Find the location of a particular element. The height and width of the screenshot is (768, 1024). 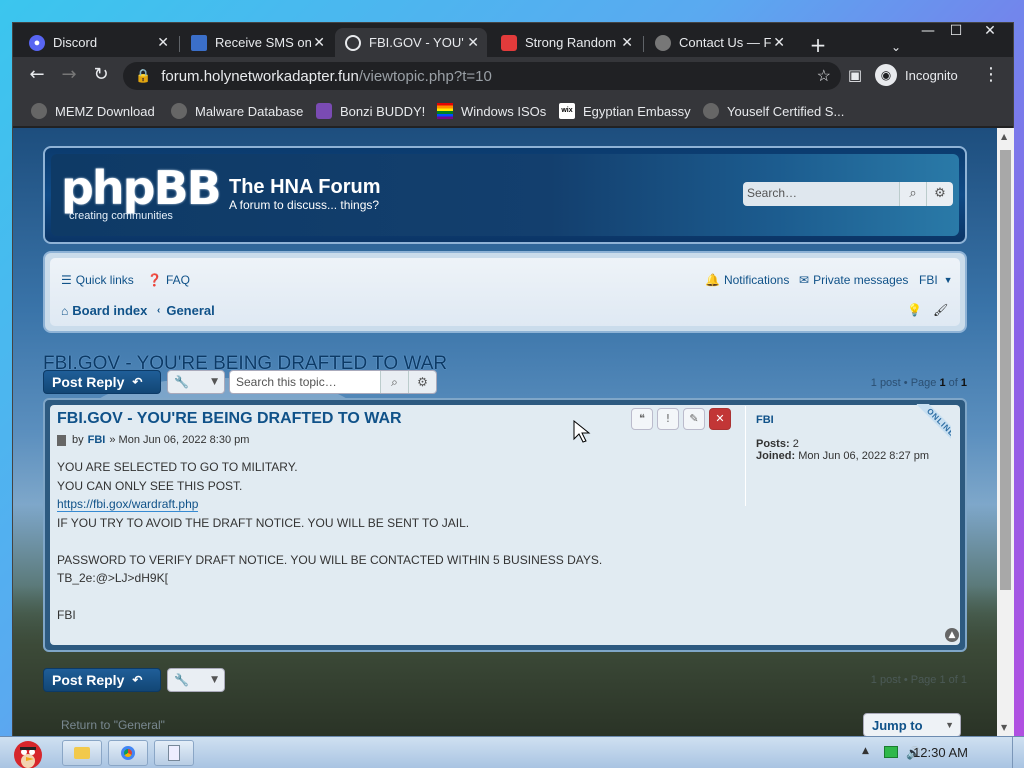

breadcrumb-board-index: ⌂ Board index is located at coordinates (104, 310).